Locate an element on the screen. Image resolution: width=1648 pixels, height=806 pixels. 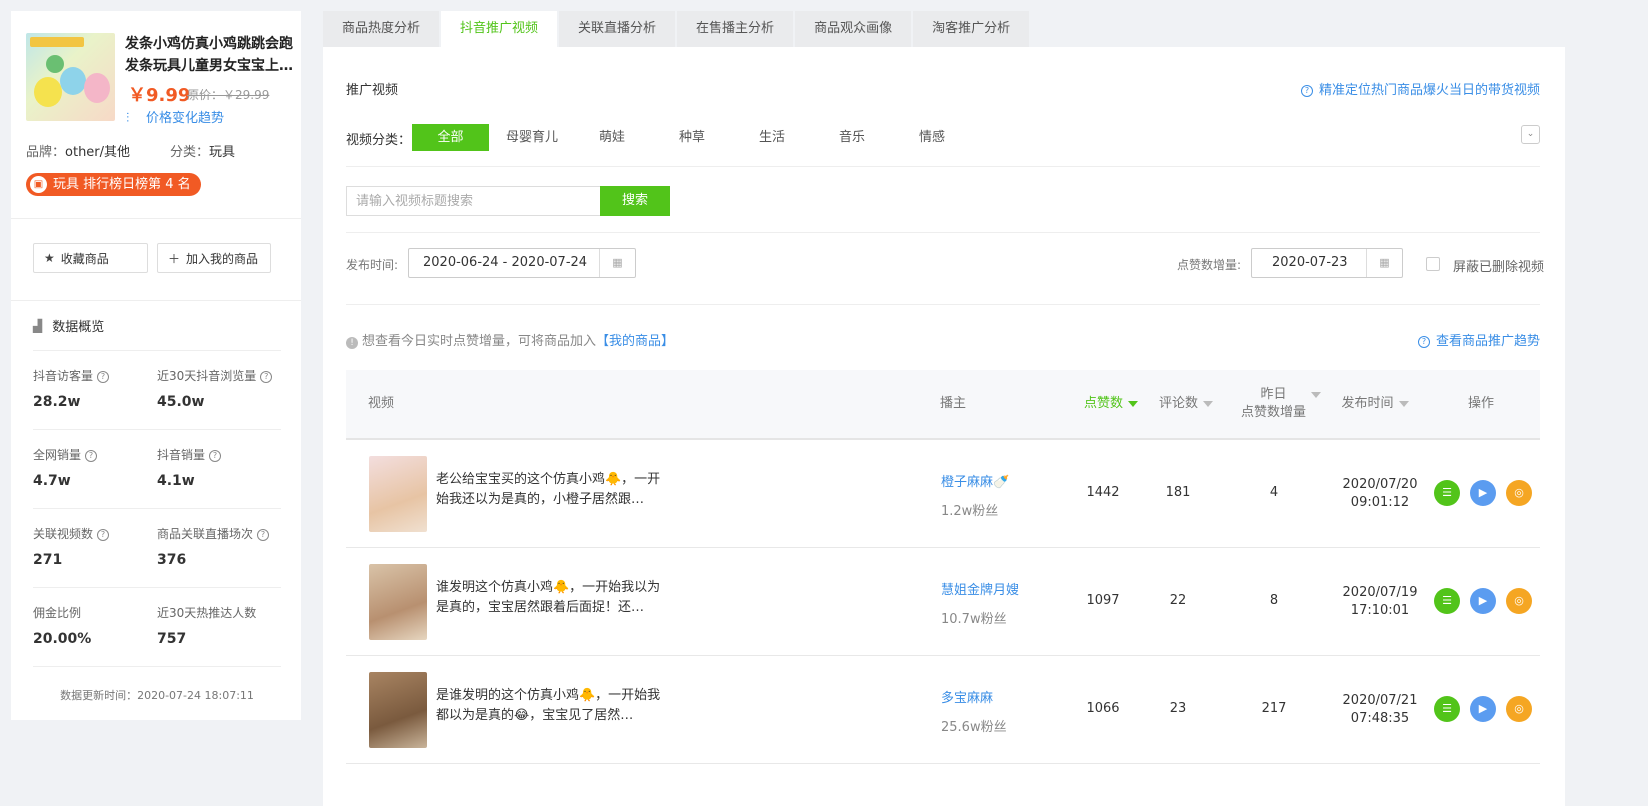
sort-down-icon is located at coordinates (1316, 395).